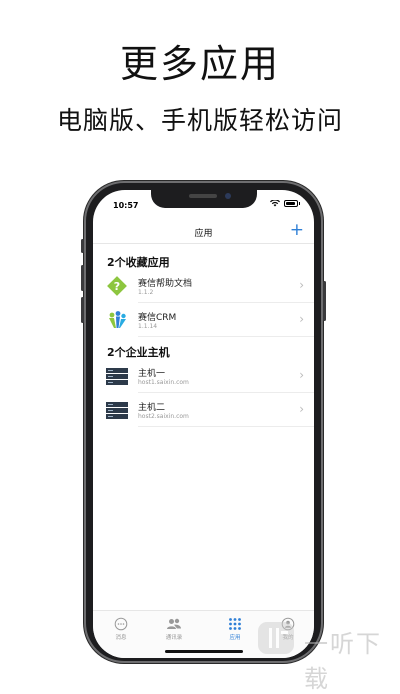 This screenshot has height=694, width=400. What do you see at coordinates (152, 374) in the screenshot?
I see `host-name: 主机一` at bounding box center [152, 374].